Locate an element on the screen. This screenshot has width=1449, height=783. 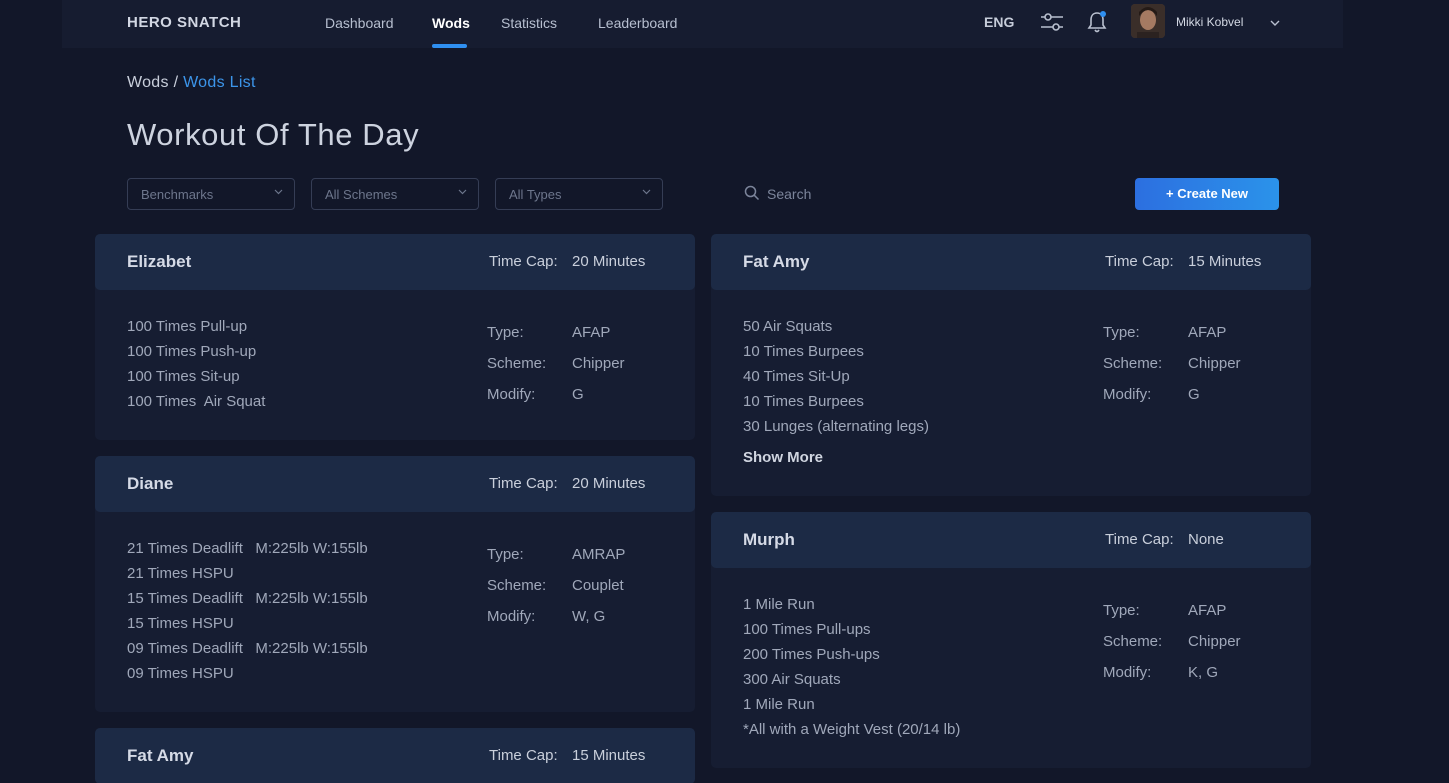
create-new-button: + Create New is located at coordinates (1207, 194).